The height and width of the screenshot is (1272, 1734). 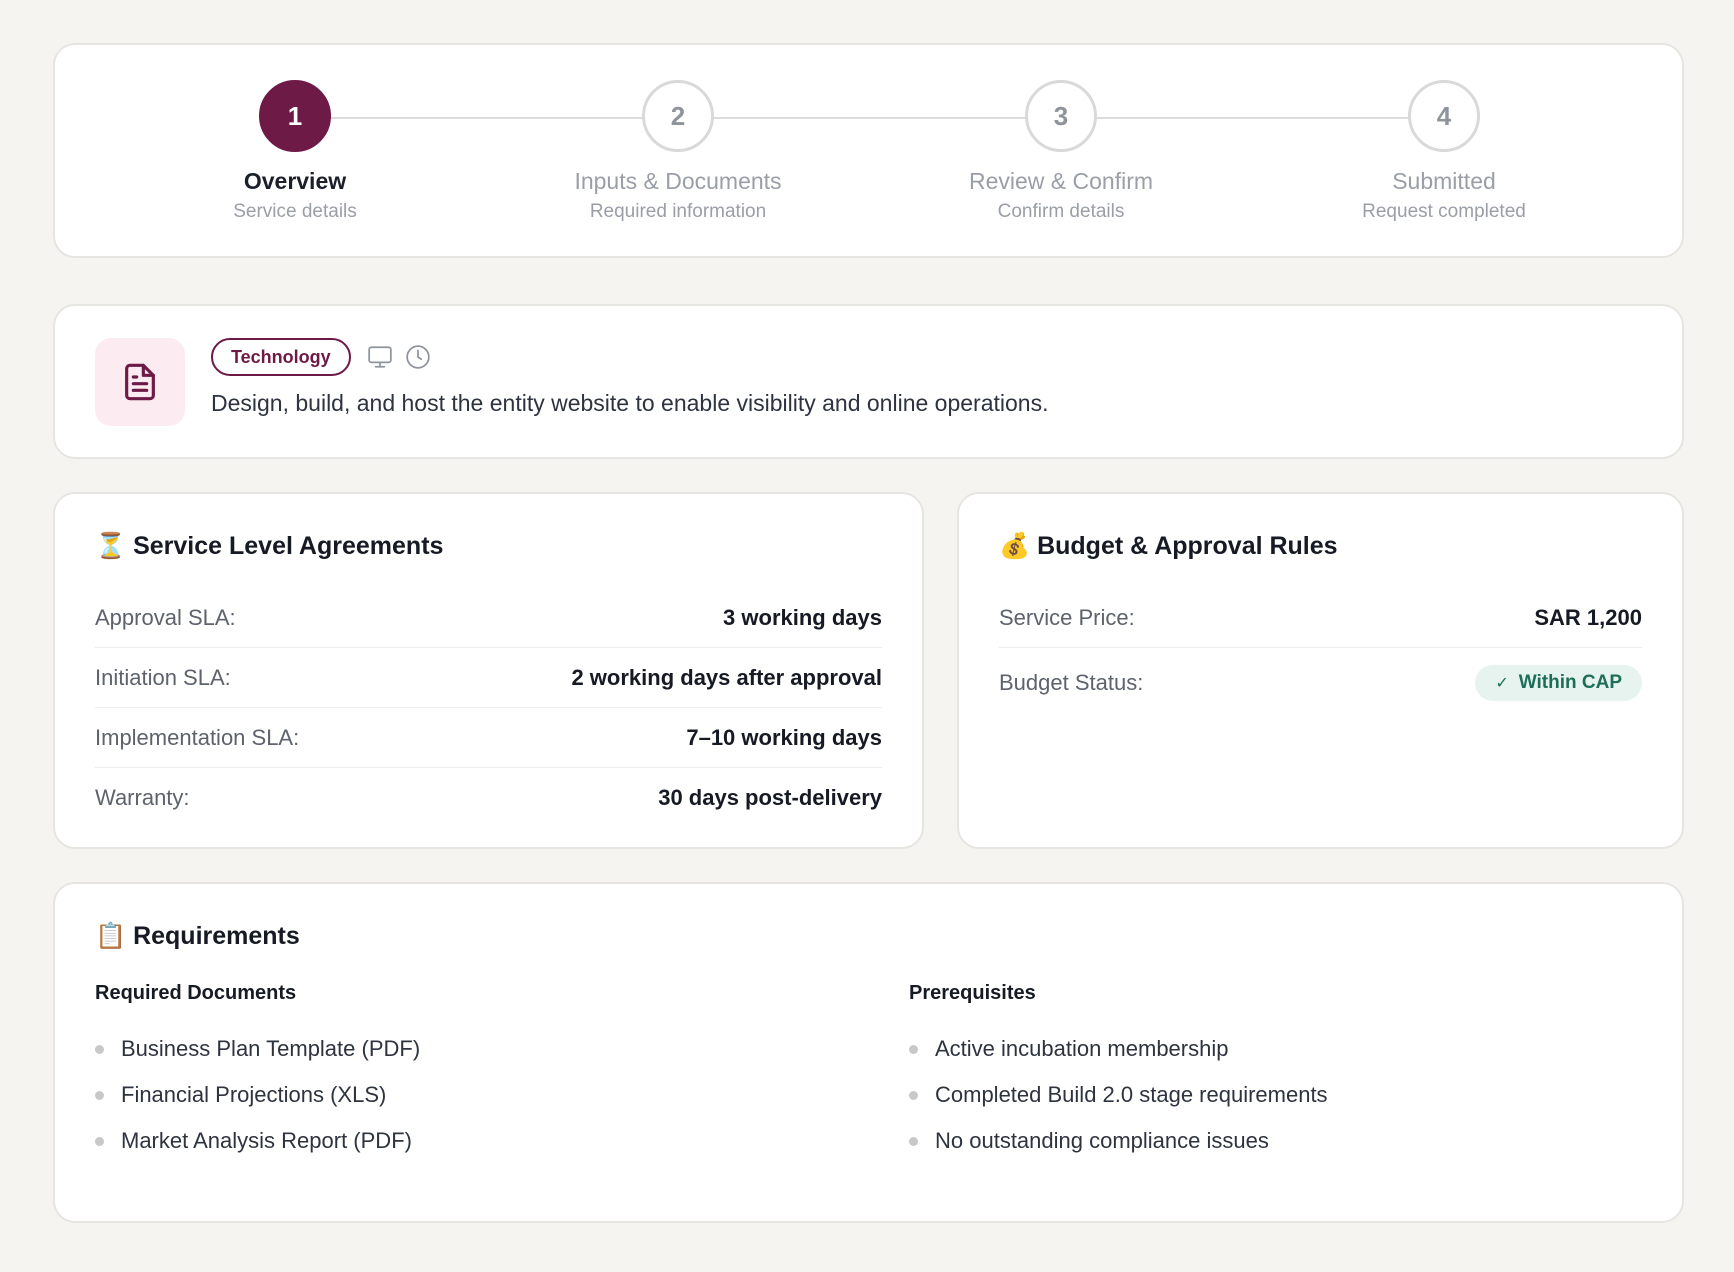 What do you see at coordinates (1320, 683) in the screenshot?
I see `budget-row-status: Budget Status: ✓ Within CAP` at bounding box center [1320, 683].